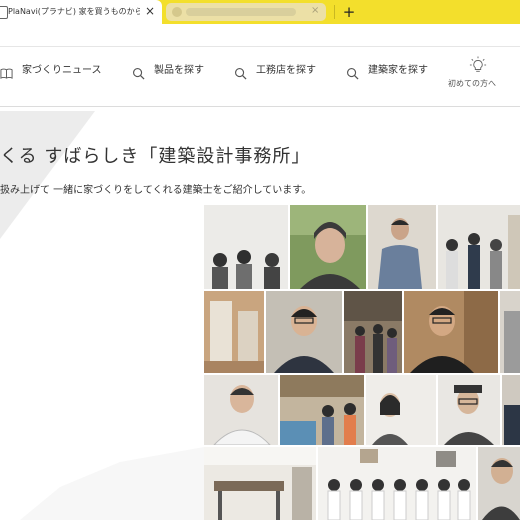 The width and height of the screenshot is (520, 520). I want to click on nav-item-label: 工務店を探す, so click(286, 70).